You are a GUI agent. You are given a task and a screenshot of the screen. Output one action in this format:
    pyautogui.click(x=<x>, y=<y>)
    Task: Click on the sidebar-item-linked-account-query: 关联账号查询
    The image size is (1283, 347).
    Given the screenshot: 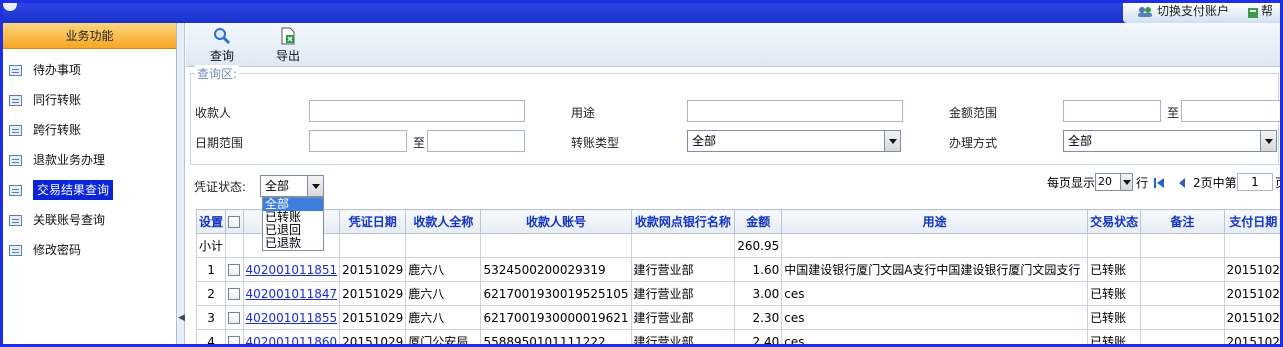 What is the action you would take?
    pyautogui.click(x=89, y=220)
    